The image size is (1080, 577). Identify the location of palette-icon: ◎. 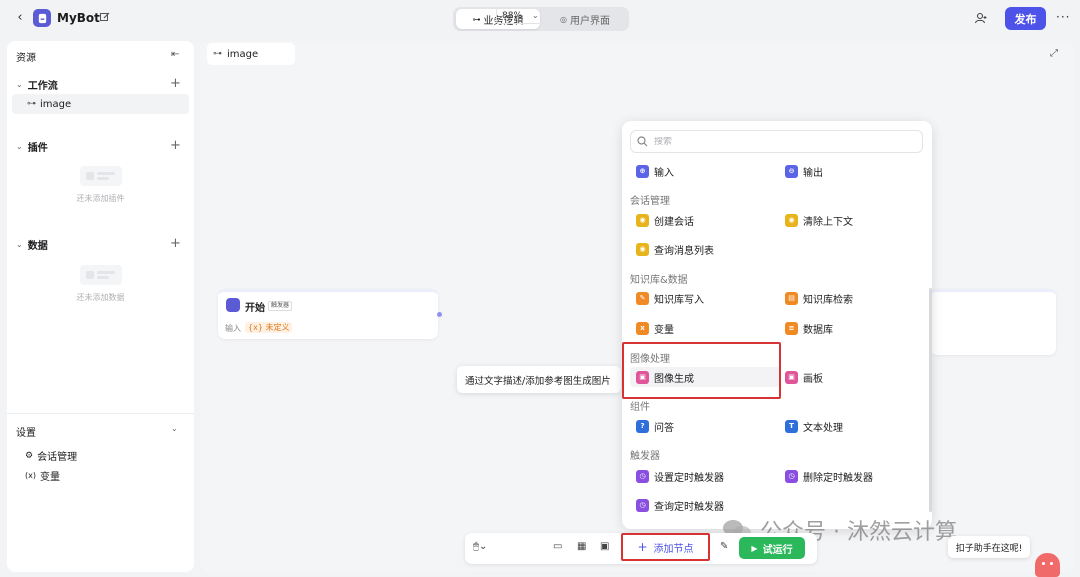
(563, 19).